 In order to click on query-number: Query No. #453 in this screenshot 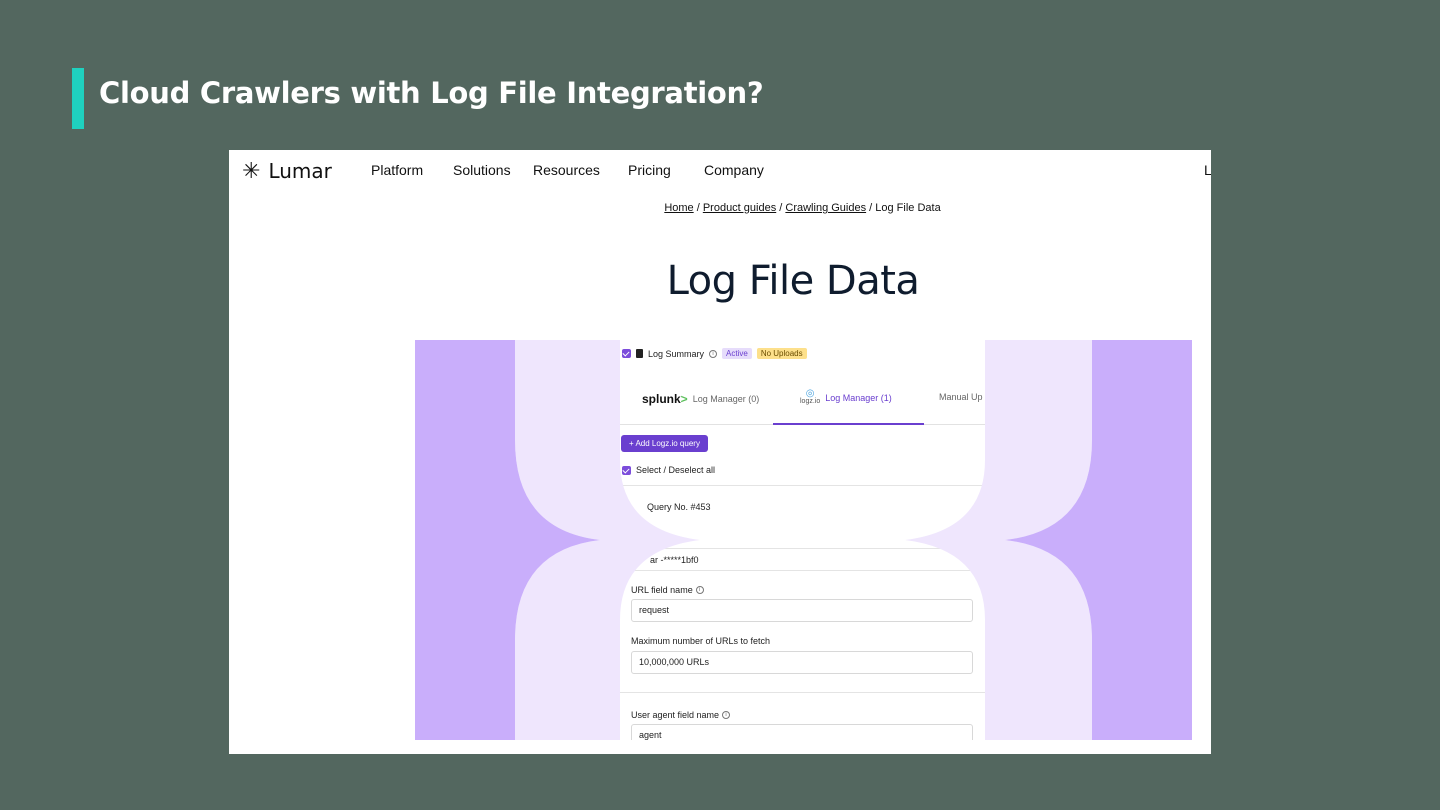, I will do `click(679, 507)`.